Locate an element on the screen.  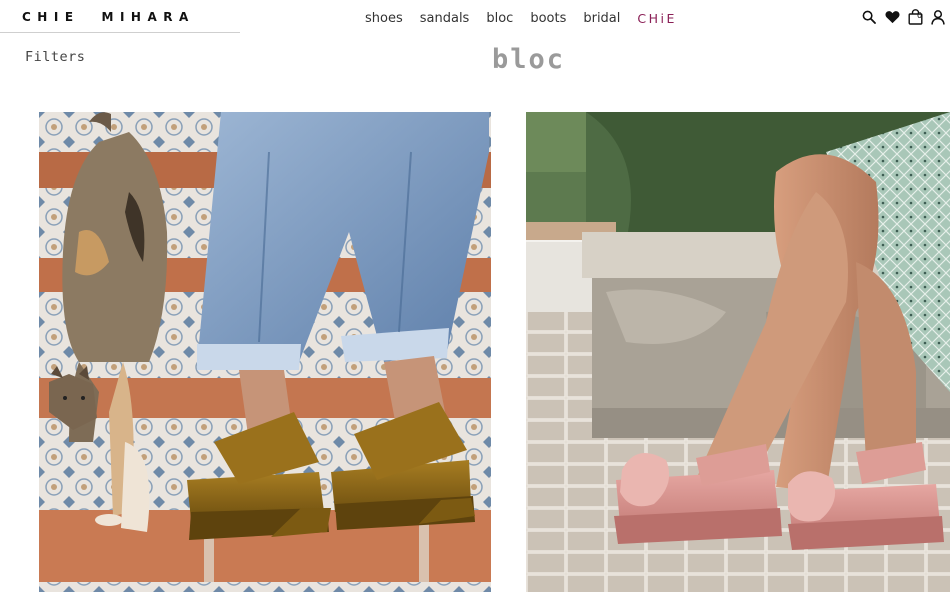
search-icon is located at coordinates (869, 17).